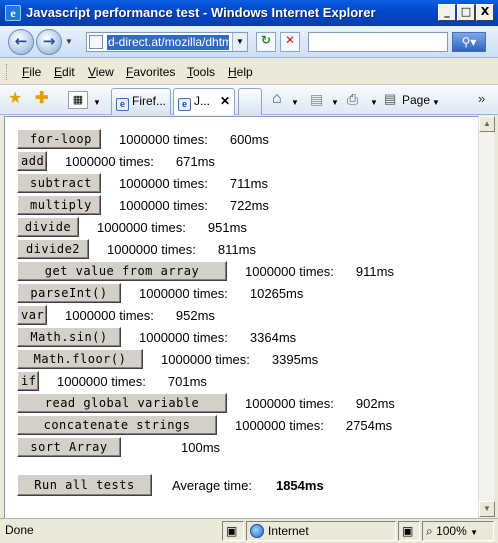  Describe the element at coordinates (266, 42) in the screenshot. I see `refresh-icon: ↻` at that location.